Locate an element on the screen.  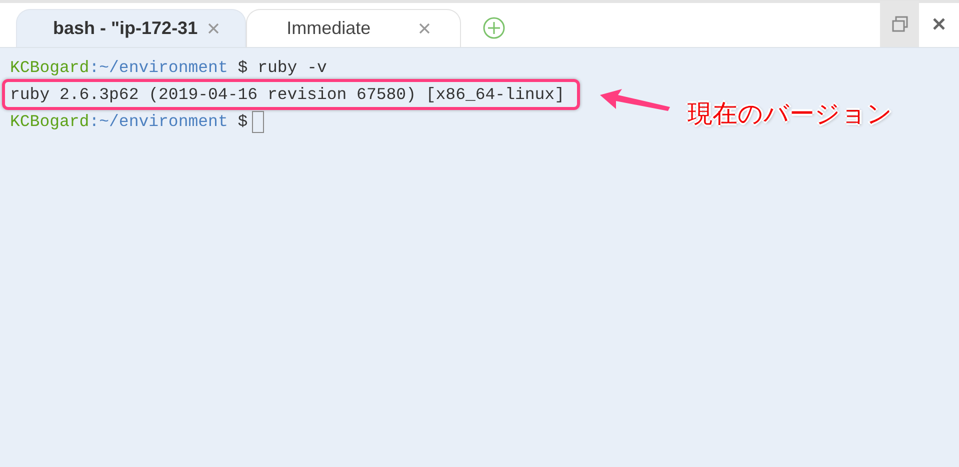
annotation-label: 現在のバージョン is located at coordinates (790, 114).